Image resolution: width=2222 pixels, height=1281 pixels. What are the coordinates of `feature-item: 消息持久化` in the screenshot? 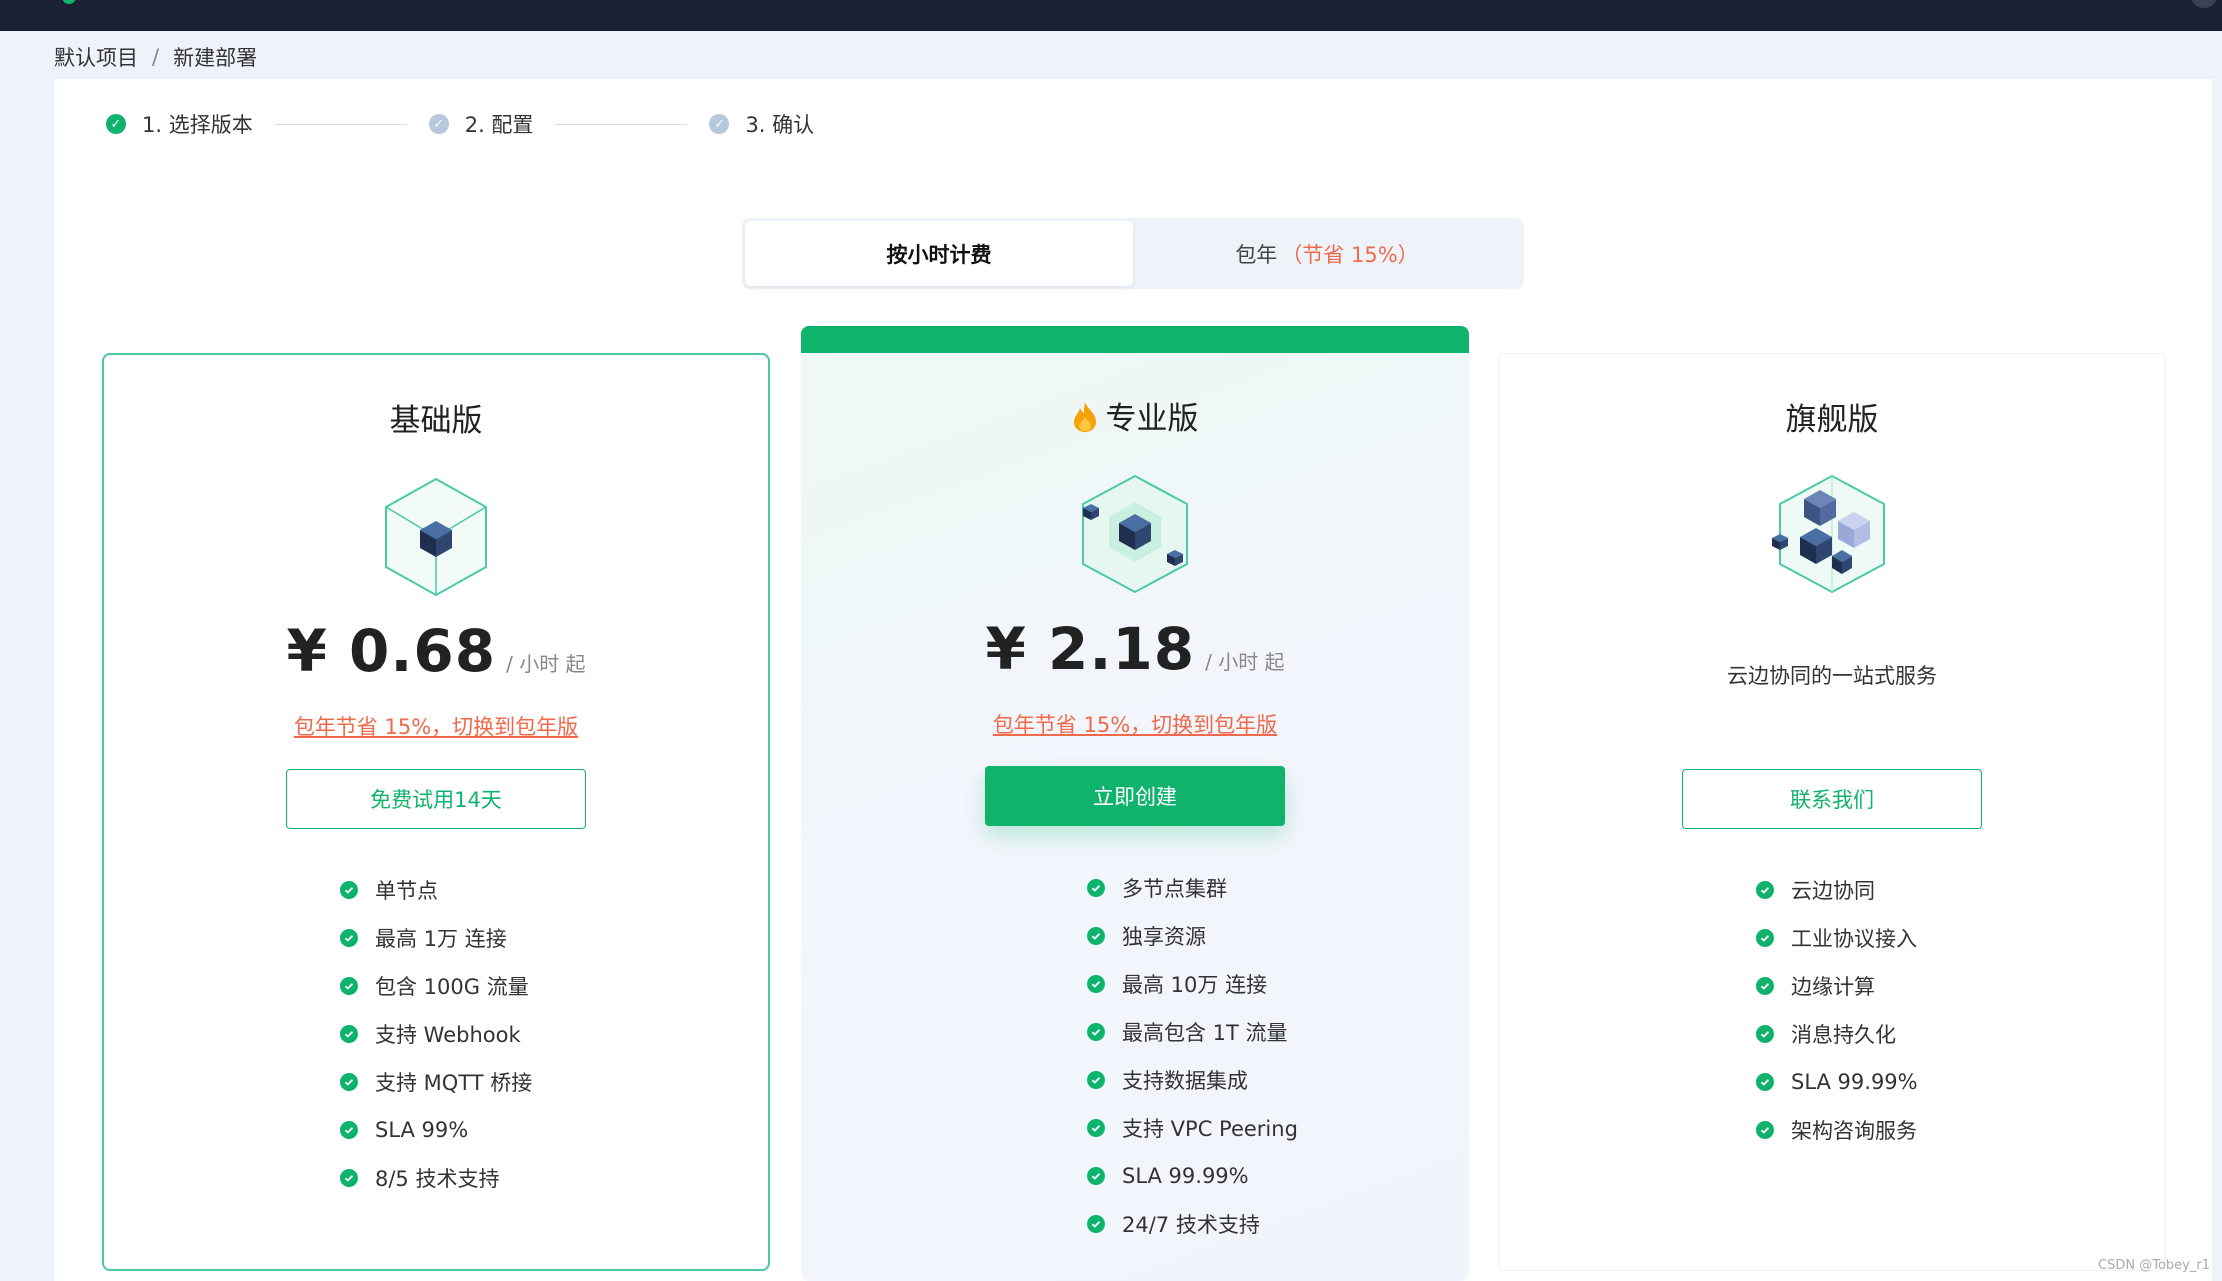 It's located at (1837, 1034).